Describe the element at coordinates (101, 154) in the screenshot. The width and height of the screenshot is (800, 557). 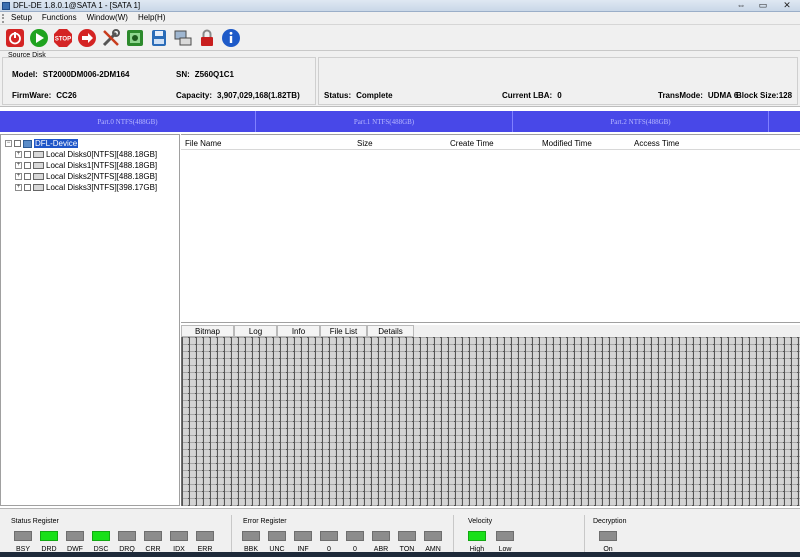
I see `tree-item-label: Local Disks0[NTFS][488.18GB]` at that location.